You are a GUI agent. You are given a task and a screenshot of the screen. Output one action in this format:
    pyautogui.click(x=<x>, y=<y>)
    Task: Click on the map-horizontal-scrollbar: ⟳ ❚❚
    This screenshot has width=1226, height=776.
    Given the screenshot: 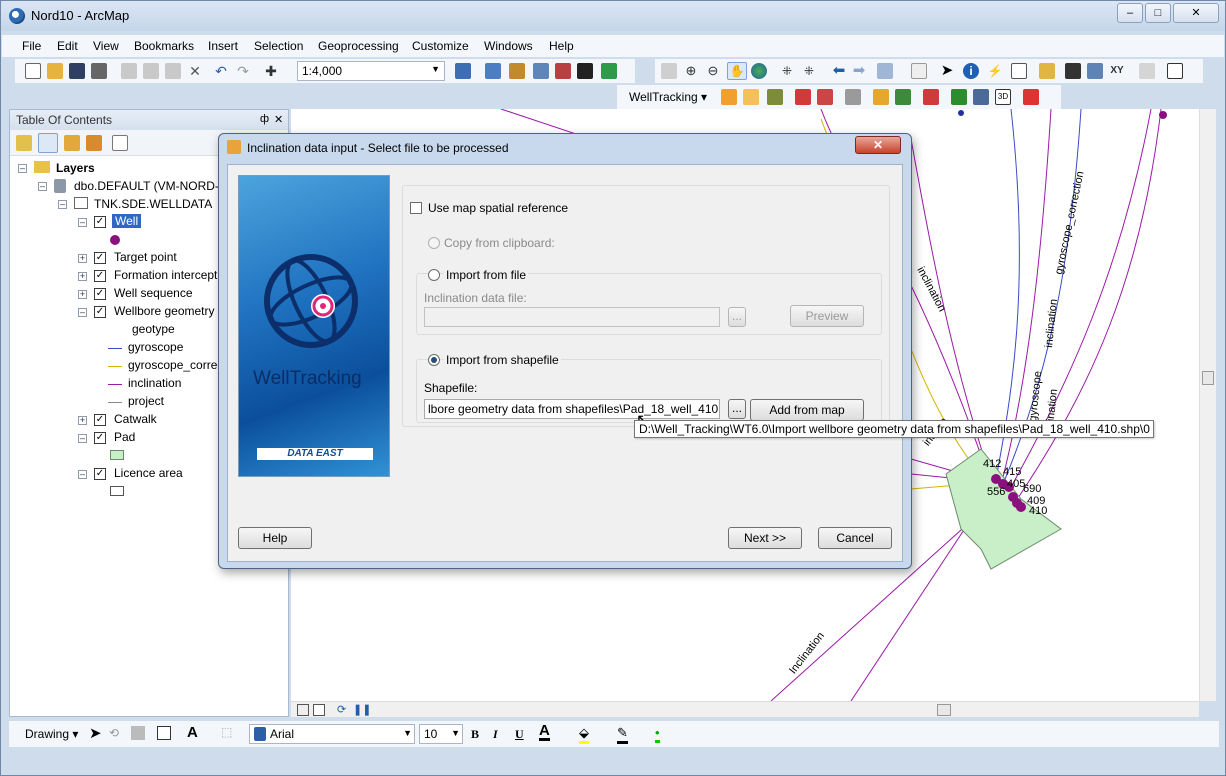 What is the action you would take?
    pyautogui.click(x=745, y=709)
    